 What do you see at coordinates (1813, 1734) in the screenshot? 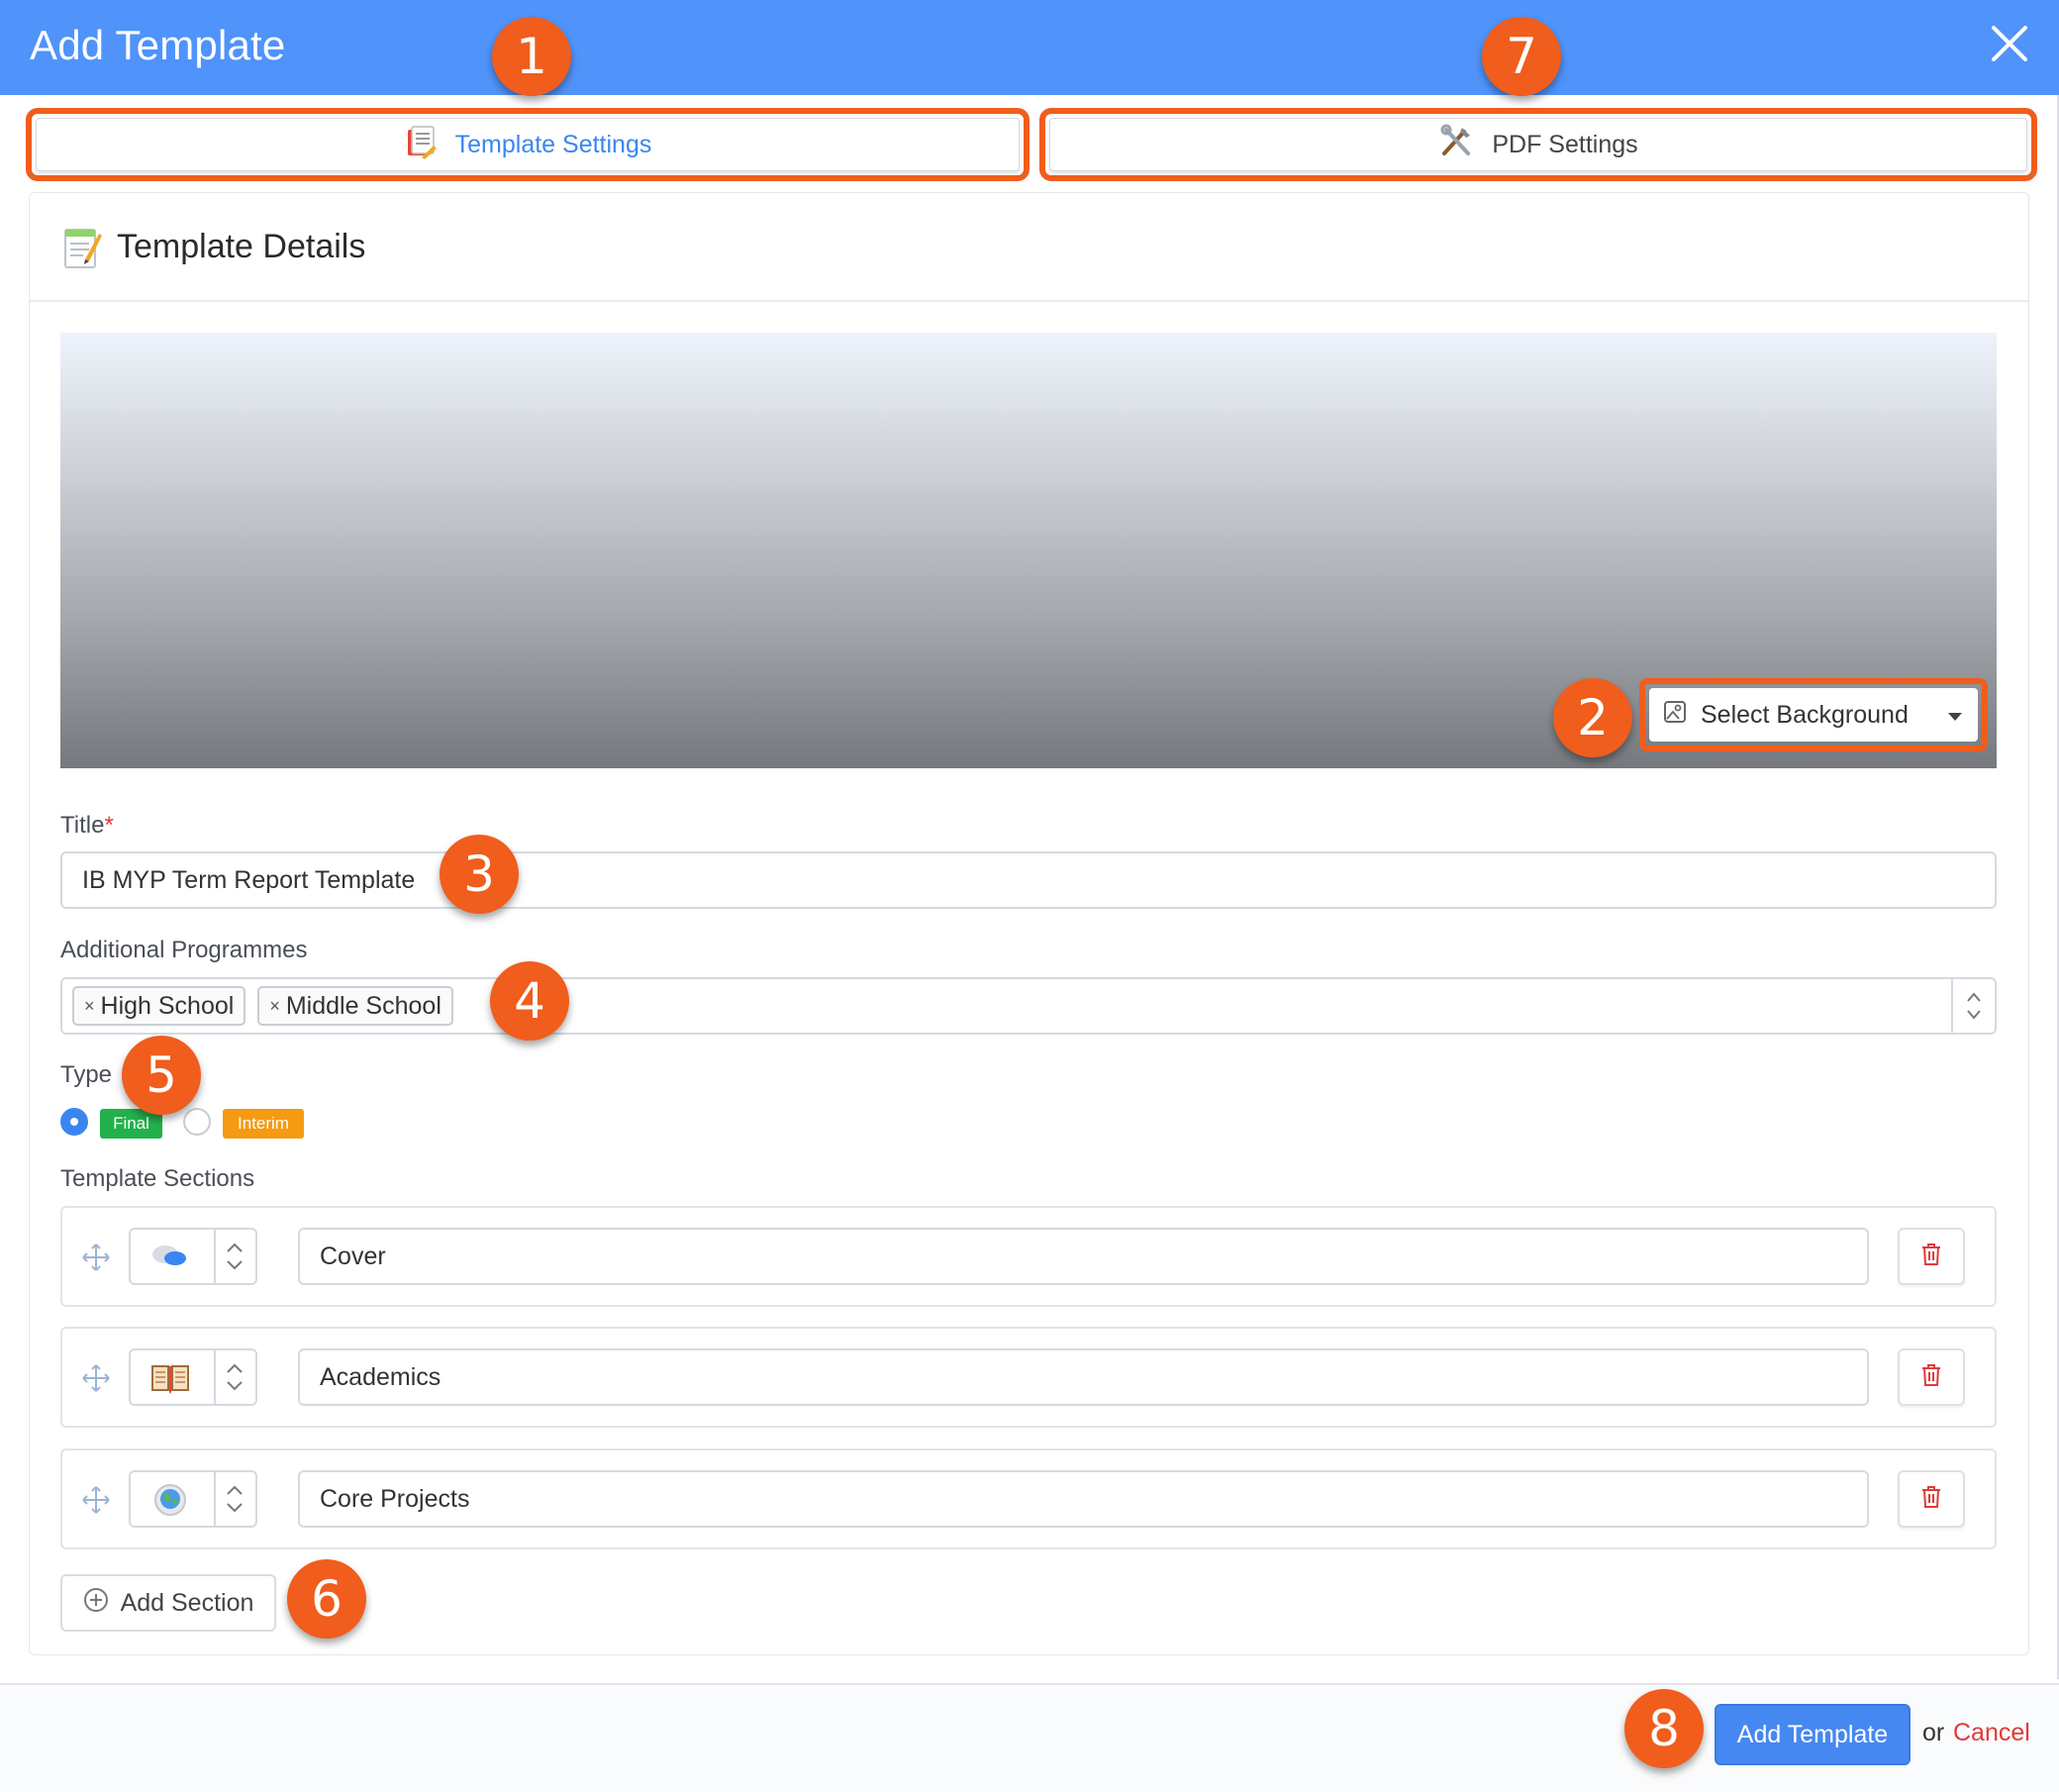
I see `add-template-button: Add Template` at bounding box center [1813, 1734].